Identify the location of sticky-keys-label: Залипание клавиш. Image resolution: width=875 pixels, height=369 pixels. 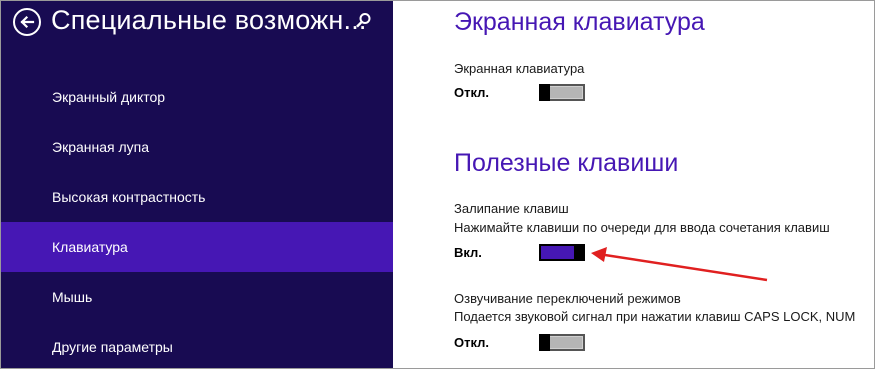
(511, 208).